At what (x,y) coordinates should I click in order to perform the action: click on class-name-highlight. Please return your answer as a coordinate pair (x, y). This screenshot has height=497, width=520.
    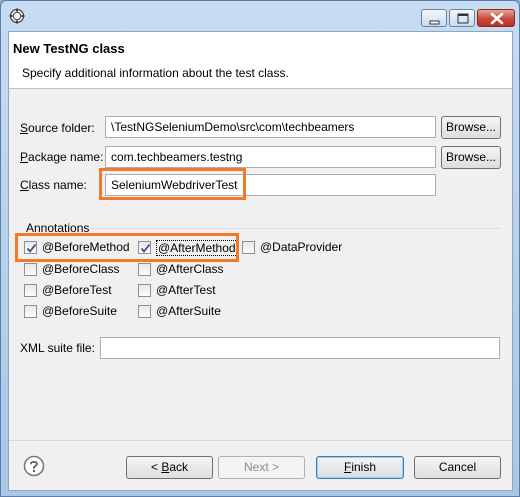
    Looking at the image, I should click on (172, 184).